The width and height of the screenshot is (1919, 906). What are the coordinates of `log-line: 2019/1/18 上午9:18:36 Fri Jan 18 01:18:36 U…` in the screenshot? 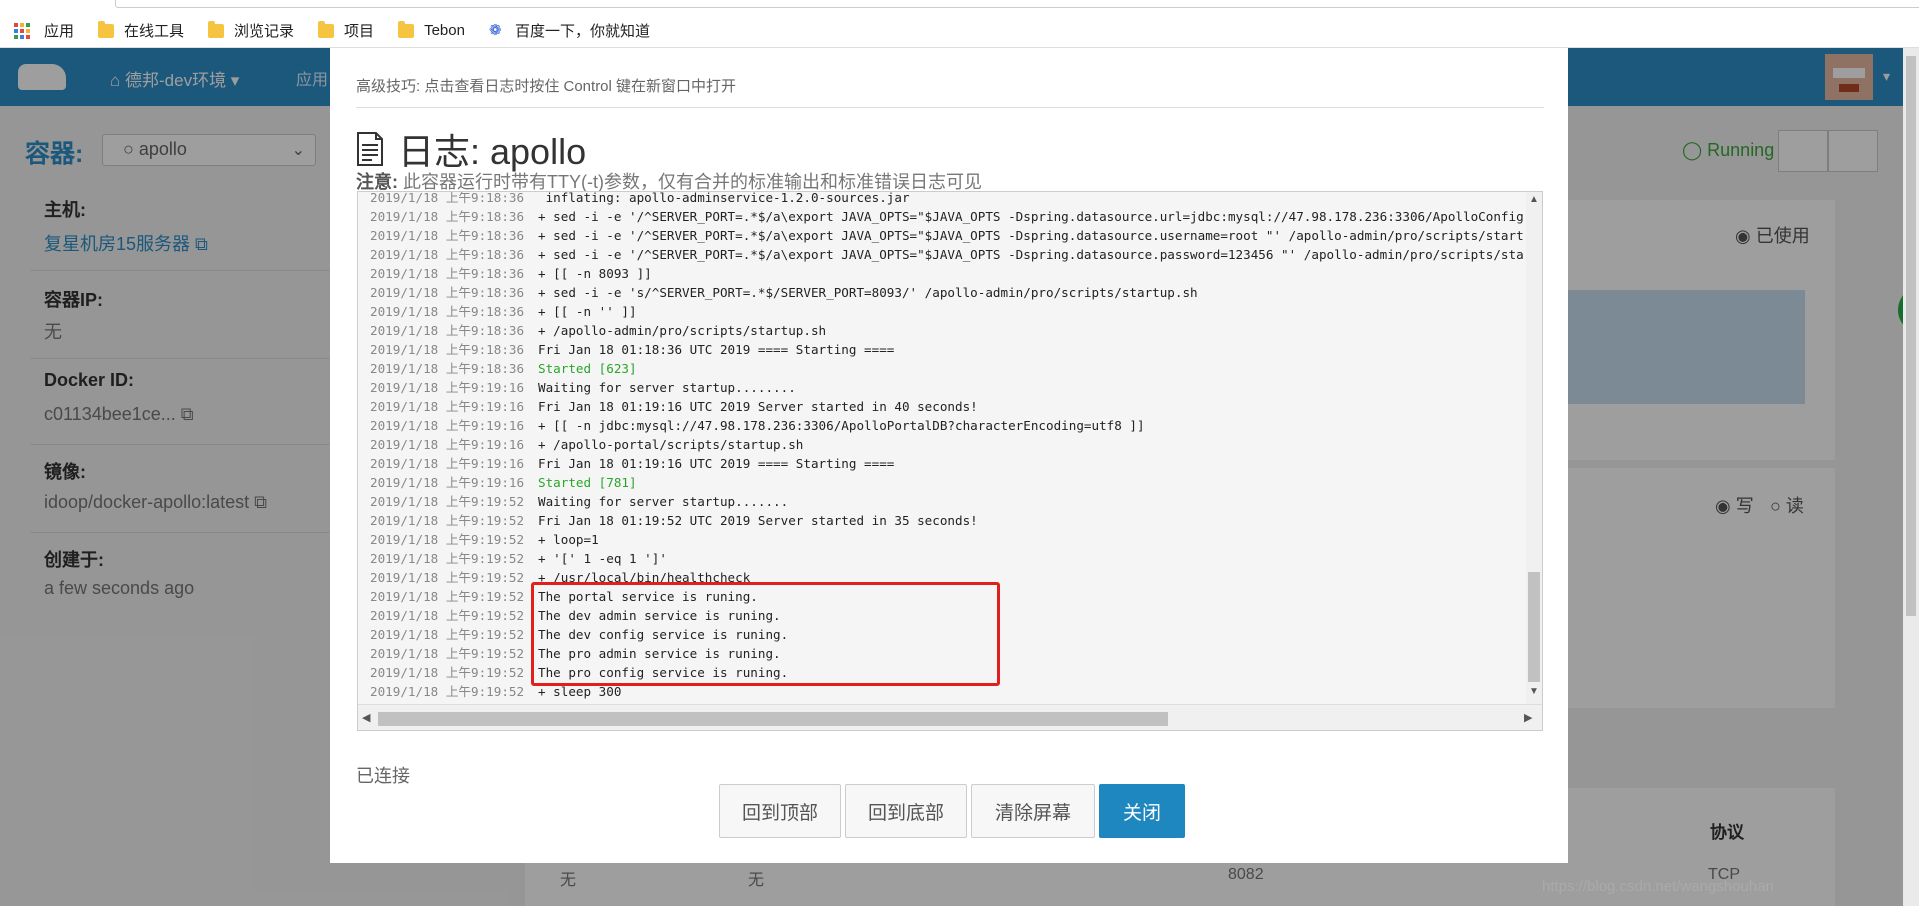 It's located at (942, 349).